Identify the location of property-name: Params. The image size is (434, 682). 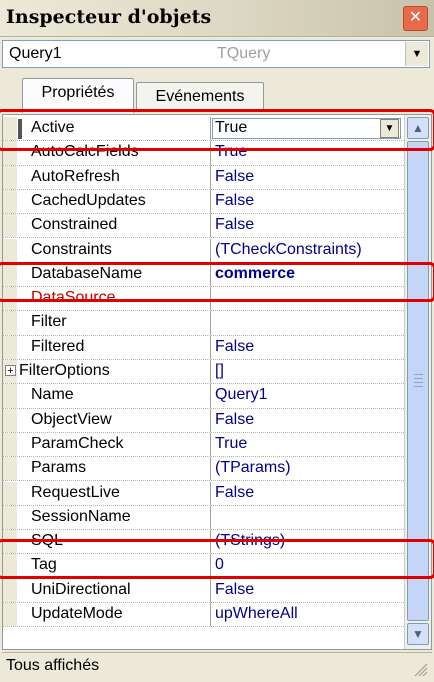
(59, 468).